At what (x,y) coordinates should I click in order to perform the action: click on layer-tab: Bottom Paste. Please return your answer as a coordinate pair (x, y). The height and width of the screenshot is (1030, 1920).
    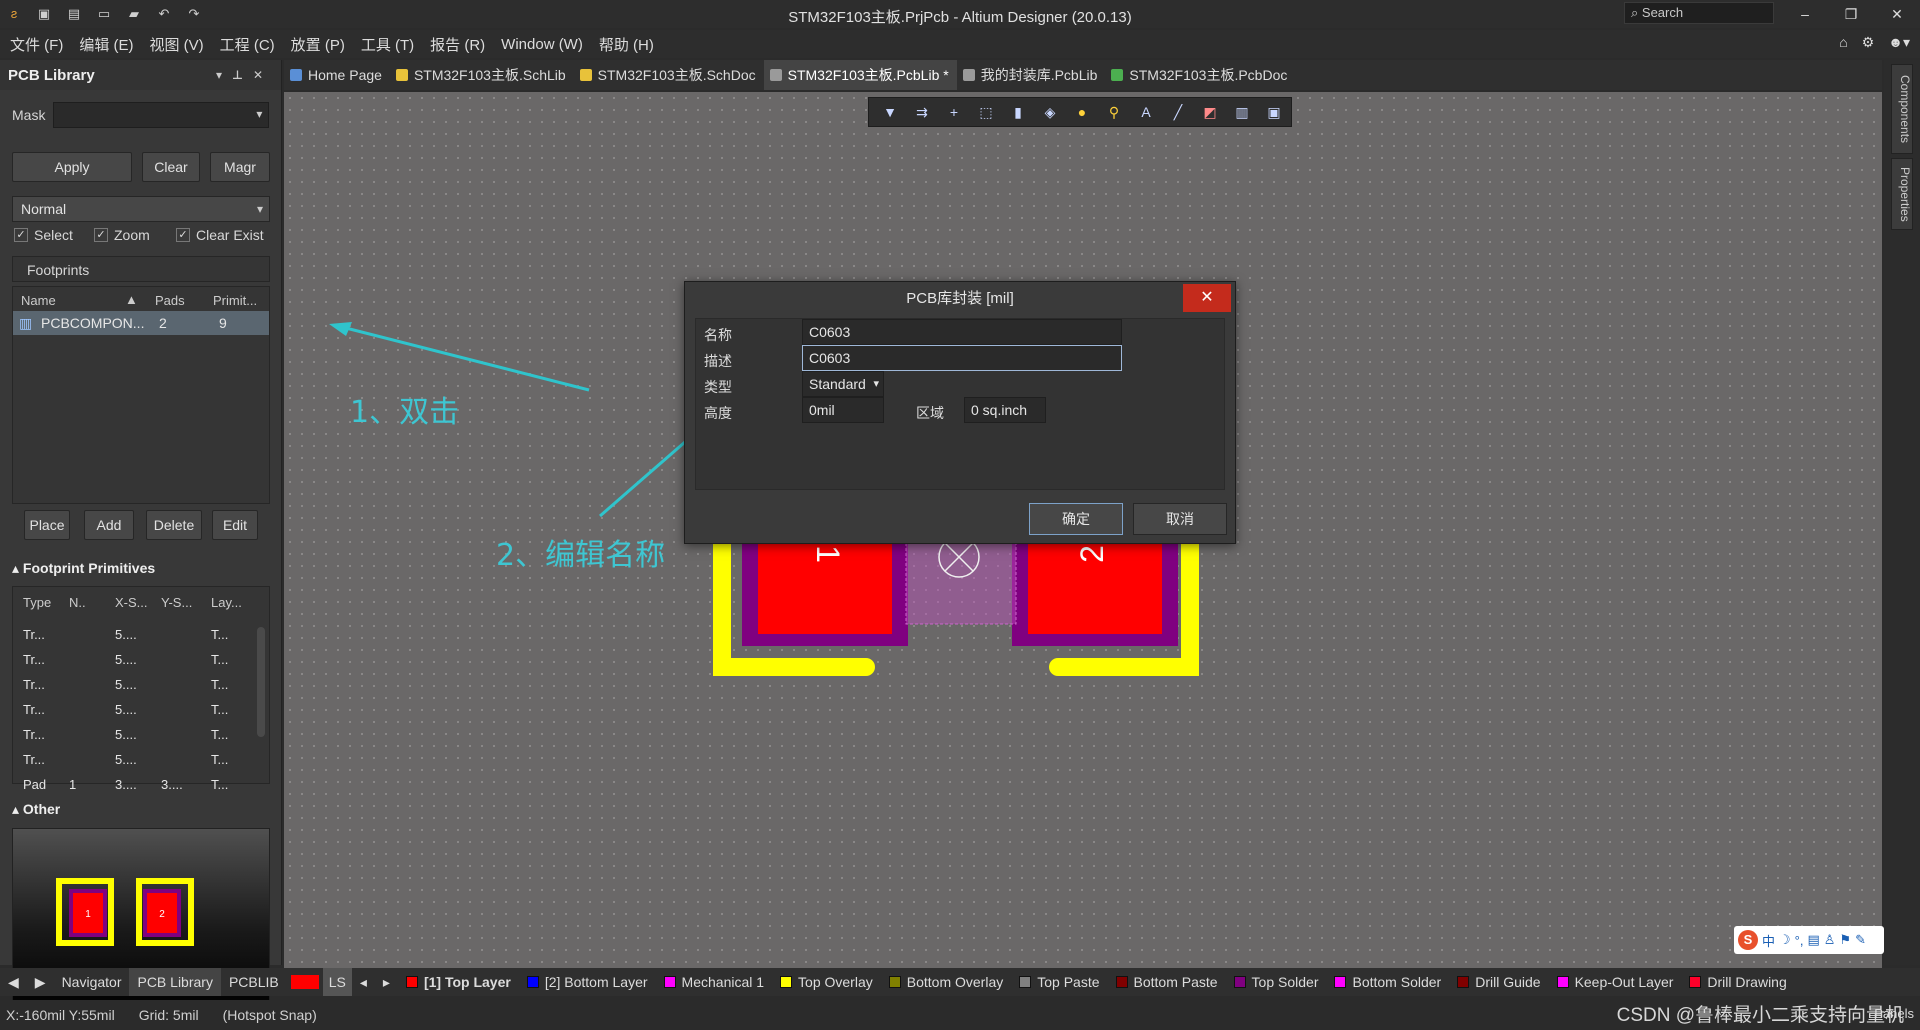
    Looking at the image, I should click on (1167, 982).